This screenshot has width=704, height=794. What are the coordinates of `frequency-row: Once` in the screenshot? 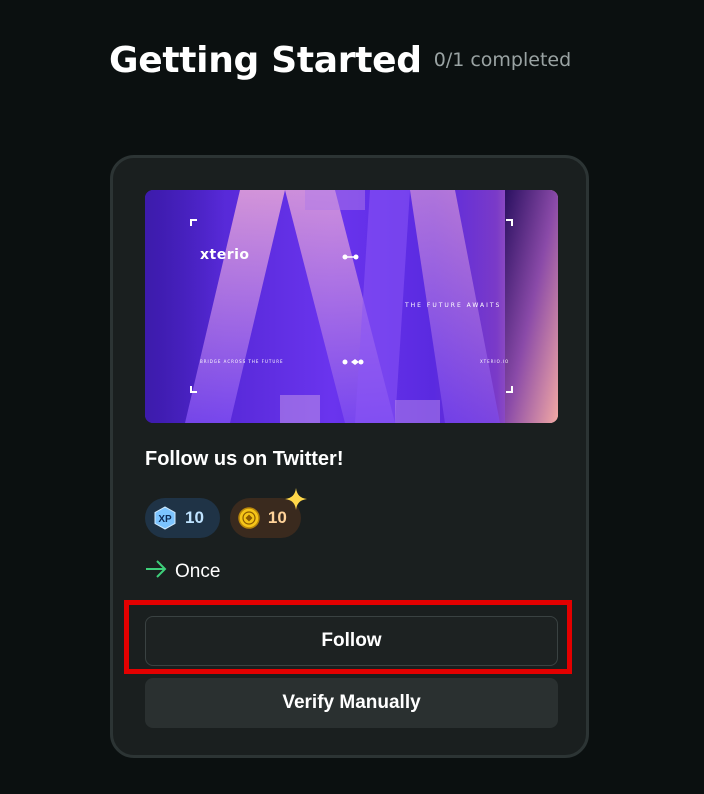 It's located at (182, 572).